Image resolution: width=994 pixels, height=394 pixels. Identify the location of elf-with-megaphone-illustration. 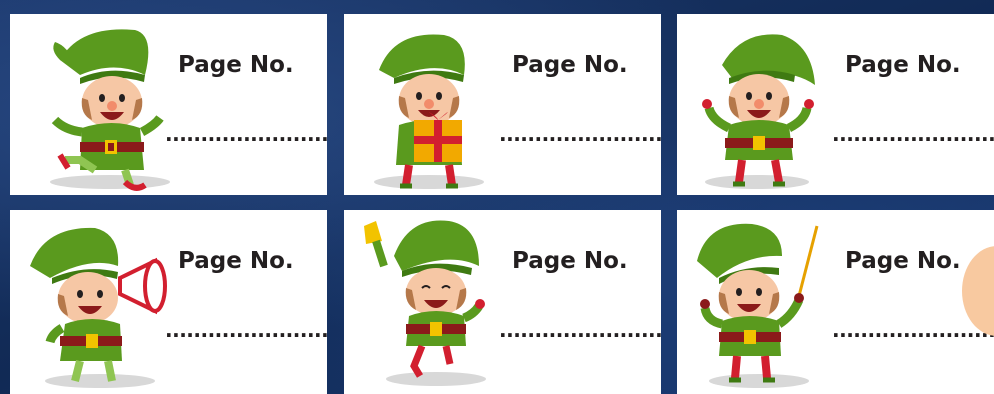
(98, 307).